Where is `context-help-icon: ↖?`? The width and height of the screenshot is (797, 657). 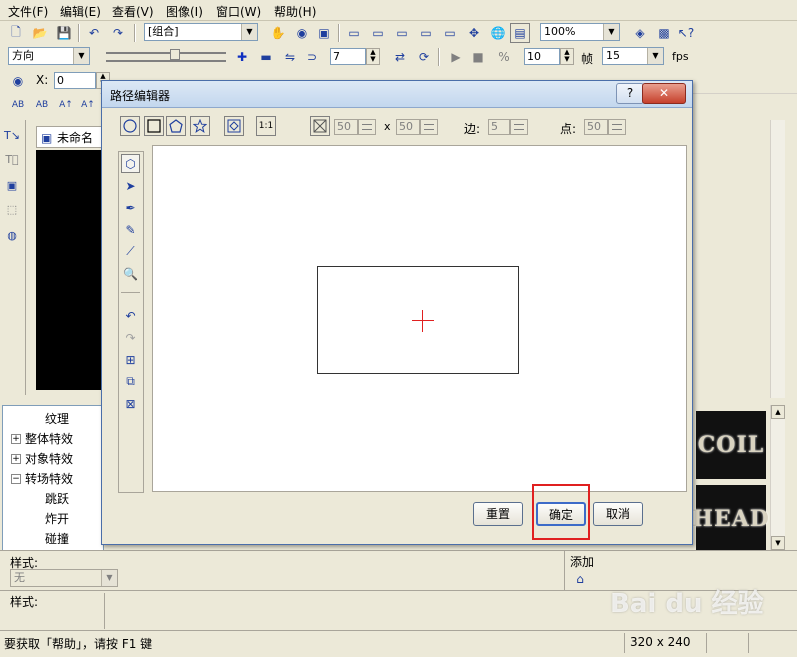 context-help-icon: ↖? is located at coordinates (686, 33).